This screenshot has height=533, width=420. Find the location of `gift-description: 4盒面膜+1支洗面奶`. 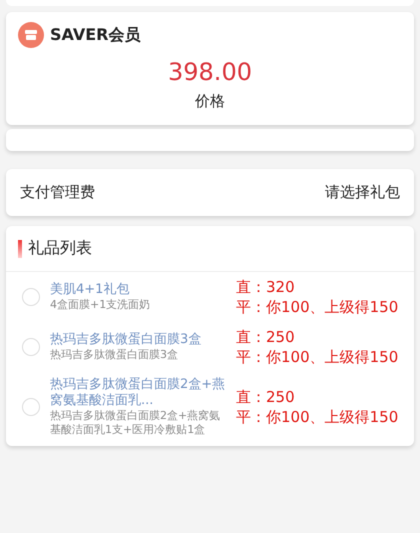

gift-description: 4盒面膜+1支洗面奶 is located at coordinates (101, 305).